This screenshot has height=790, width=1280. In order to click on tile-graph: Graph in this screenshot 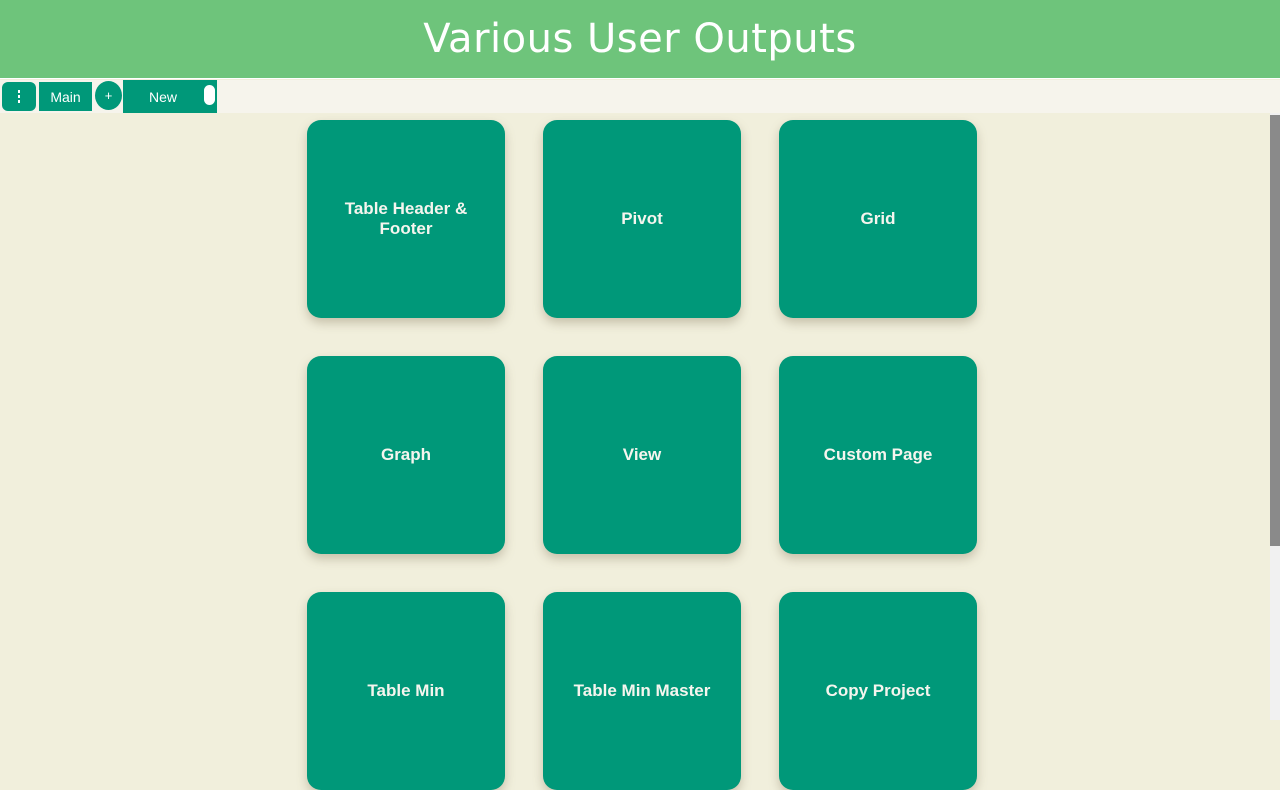, I will do `click(406, 455)`.